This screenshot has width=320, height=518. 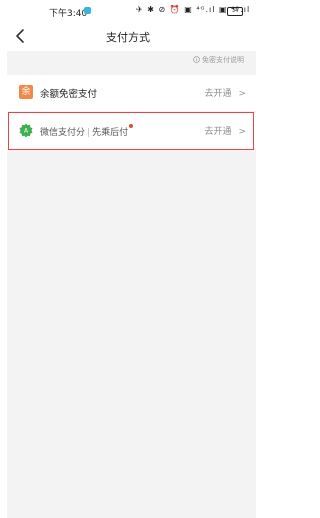 What do you see at coordinates (69, 94) in the screenshot?
I see `balance-payment-label: 余额免密支付` at bounding box center [69, 94].